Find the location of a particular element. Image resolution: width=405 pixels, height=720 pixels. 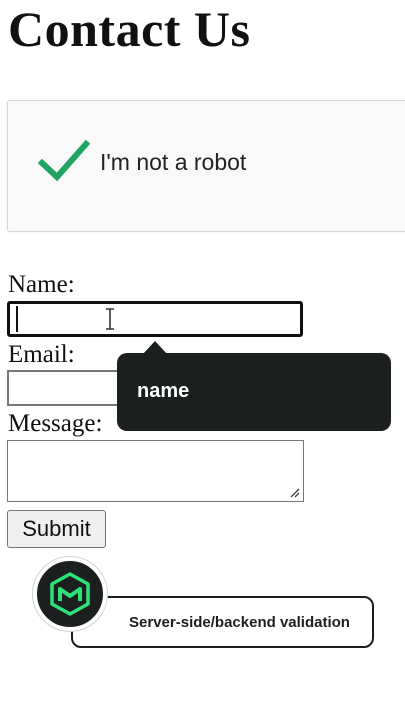

email-label: Email: is located at coordinates (41, 354).